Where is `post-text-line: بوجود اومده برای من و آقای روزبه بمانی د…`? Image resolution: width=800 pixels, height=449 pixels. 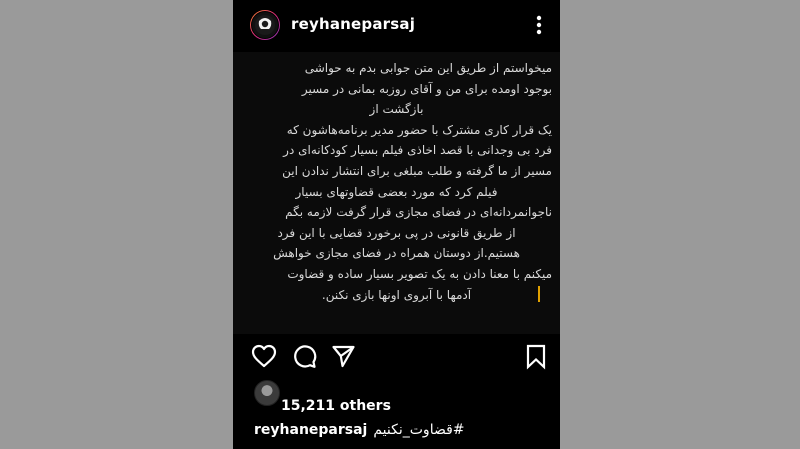 post-text-line: بوجود اومده برای من و آقای روزبه بمانی د… is located at coordinates (426, 88).